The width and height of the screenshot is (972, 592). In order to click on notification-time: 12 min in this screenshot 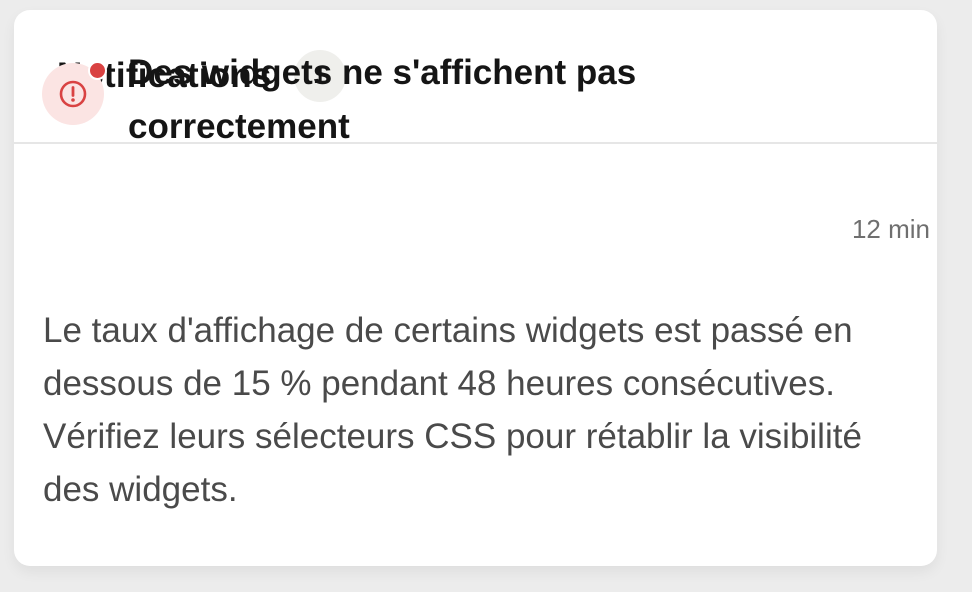, I will do `click(890, 229)`.